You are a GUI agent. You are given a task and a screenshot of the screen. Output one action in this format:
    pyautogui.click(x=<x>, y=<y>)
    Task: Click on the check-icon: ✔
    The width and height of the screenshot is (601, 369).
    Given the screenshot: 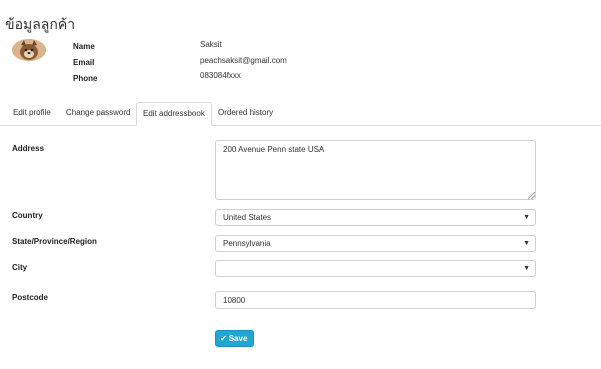 What is the action you would take?
    pyautogui.click(x=223, y=338)
    